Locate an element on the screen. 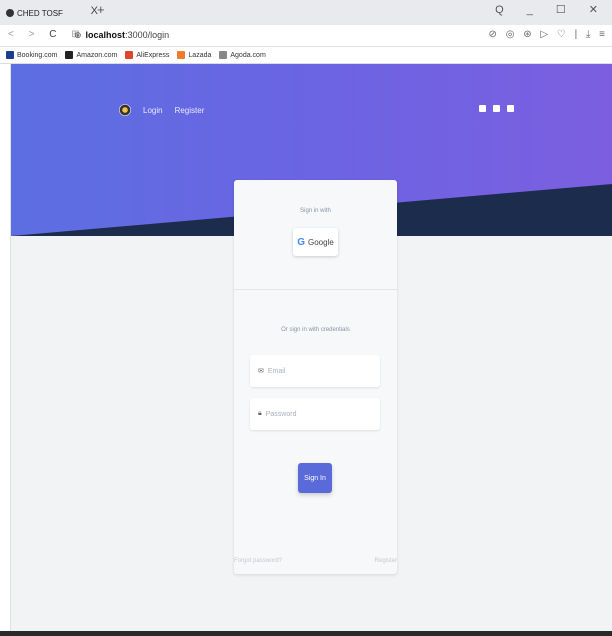 The image size is (612, 636). tab-ched-tosf: CHED TOSF X is located at coordinates (56, 13).